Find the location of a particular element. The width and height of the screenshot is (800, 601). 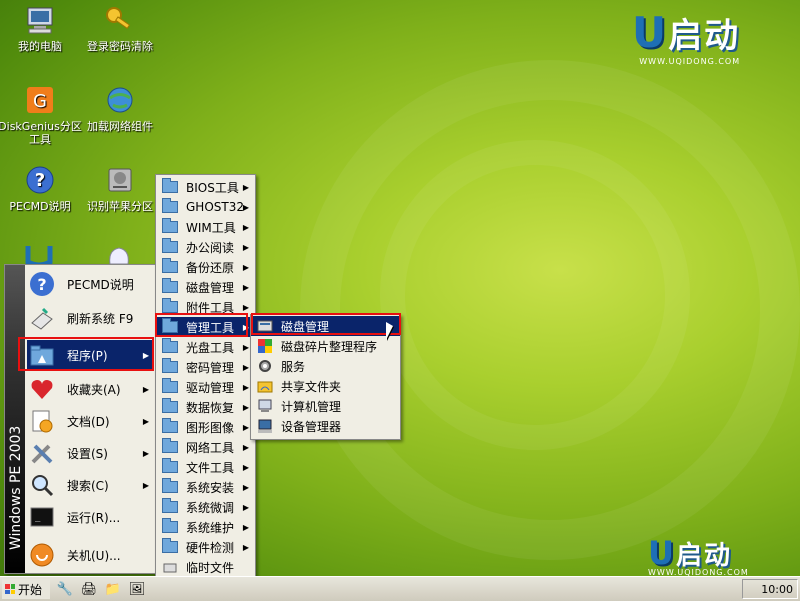

programs-item: 备份还原 ▶ is located at coordinates (205, 267).